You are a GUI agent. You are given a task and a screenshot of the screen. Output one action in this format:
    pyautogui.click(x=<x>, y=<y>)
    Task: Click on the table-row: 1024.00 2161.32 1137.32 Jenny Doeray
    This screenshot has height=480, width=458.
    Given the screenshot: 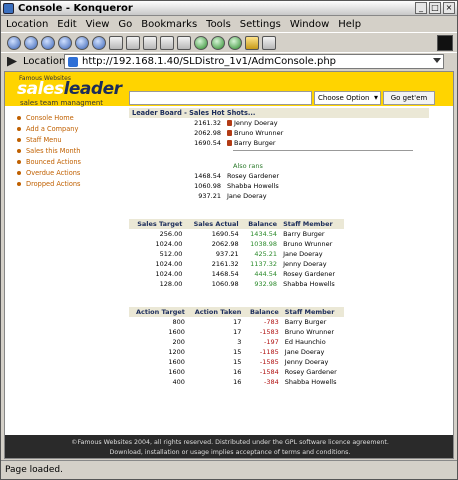 What is the action you would take?
    pyautogui.click(x=236, y=264)
    